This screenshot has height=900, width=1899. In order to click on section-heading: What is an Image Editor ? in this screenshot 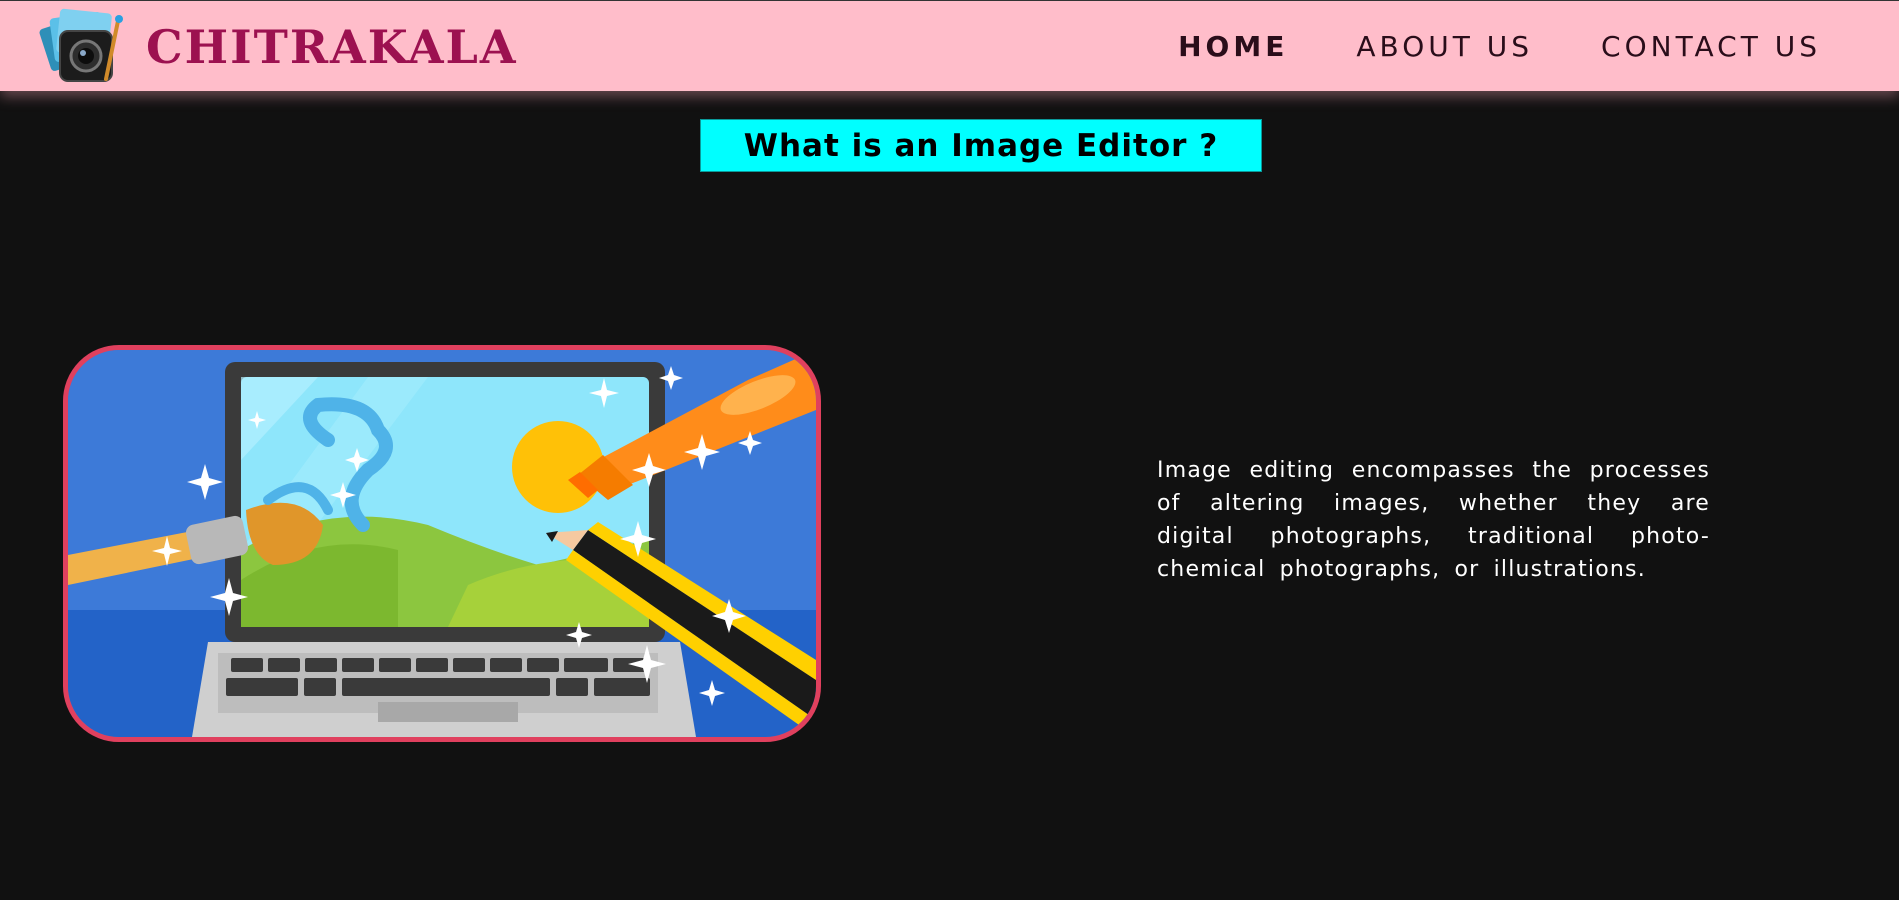, I will do `click(981, 145)`.